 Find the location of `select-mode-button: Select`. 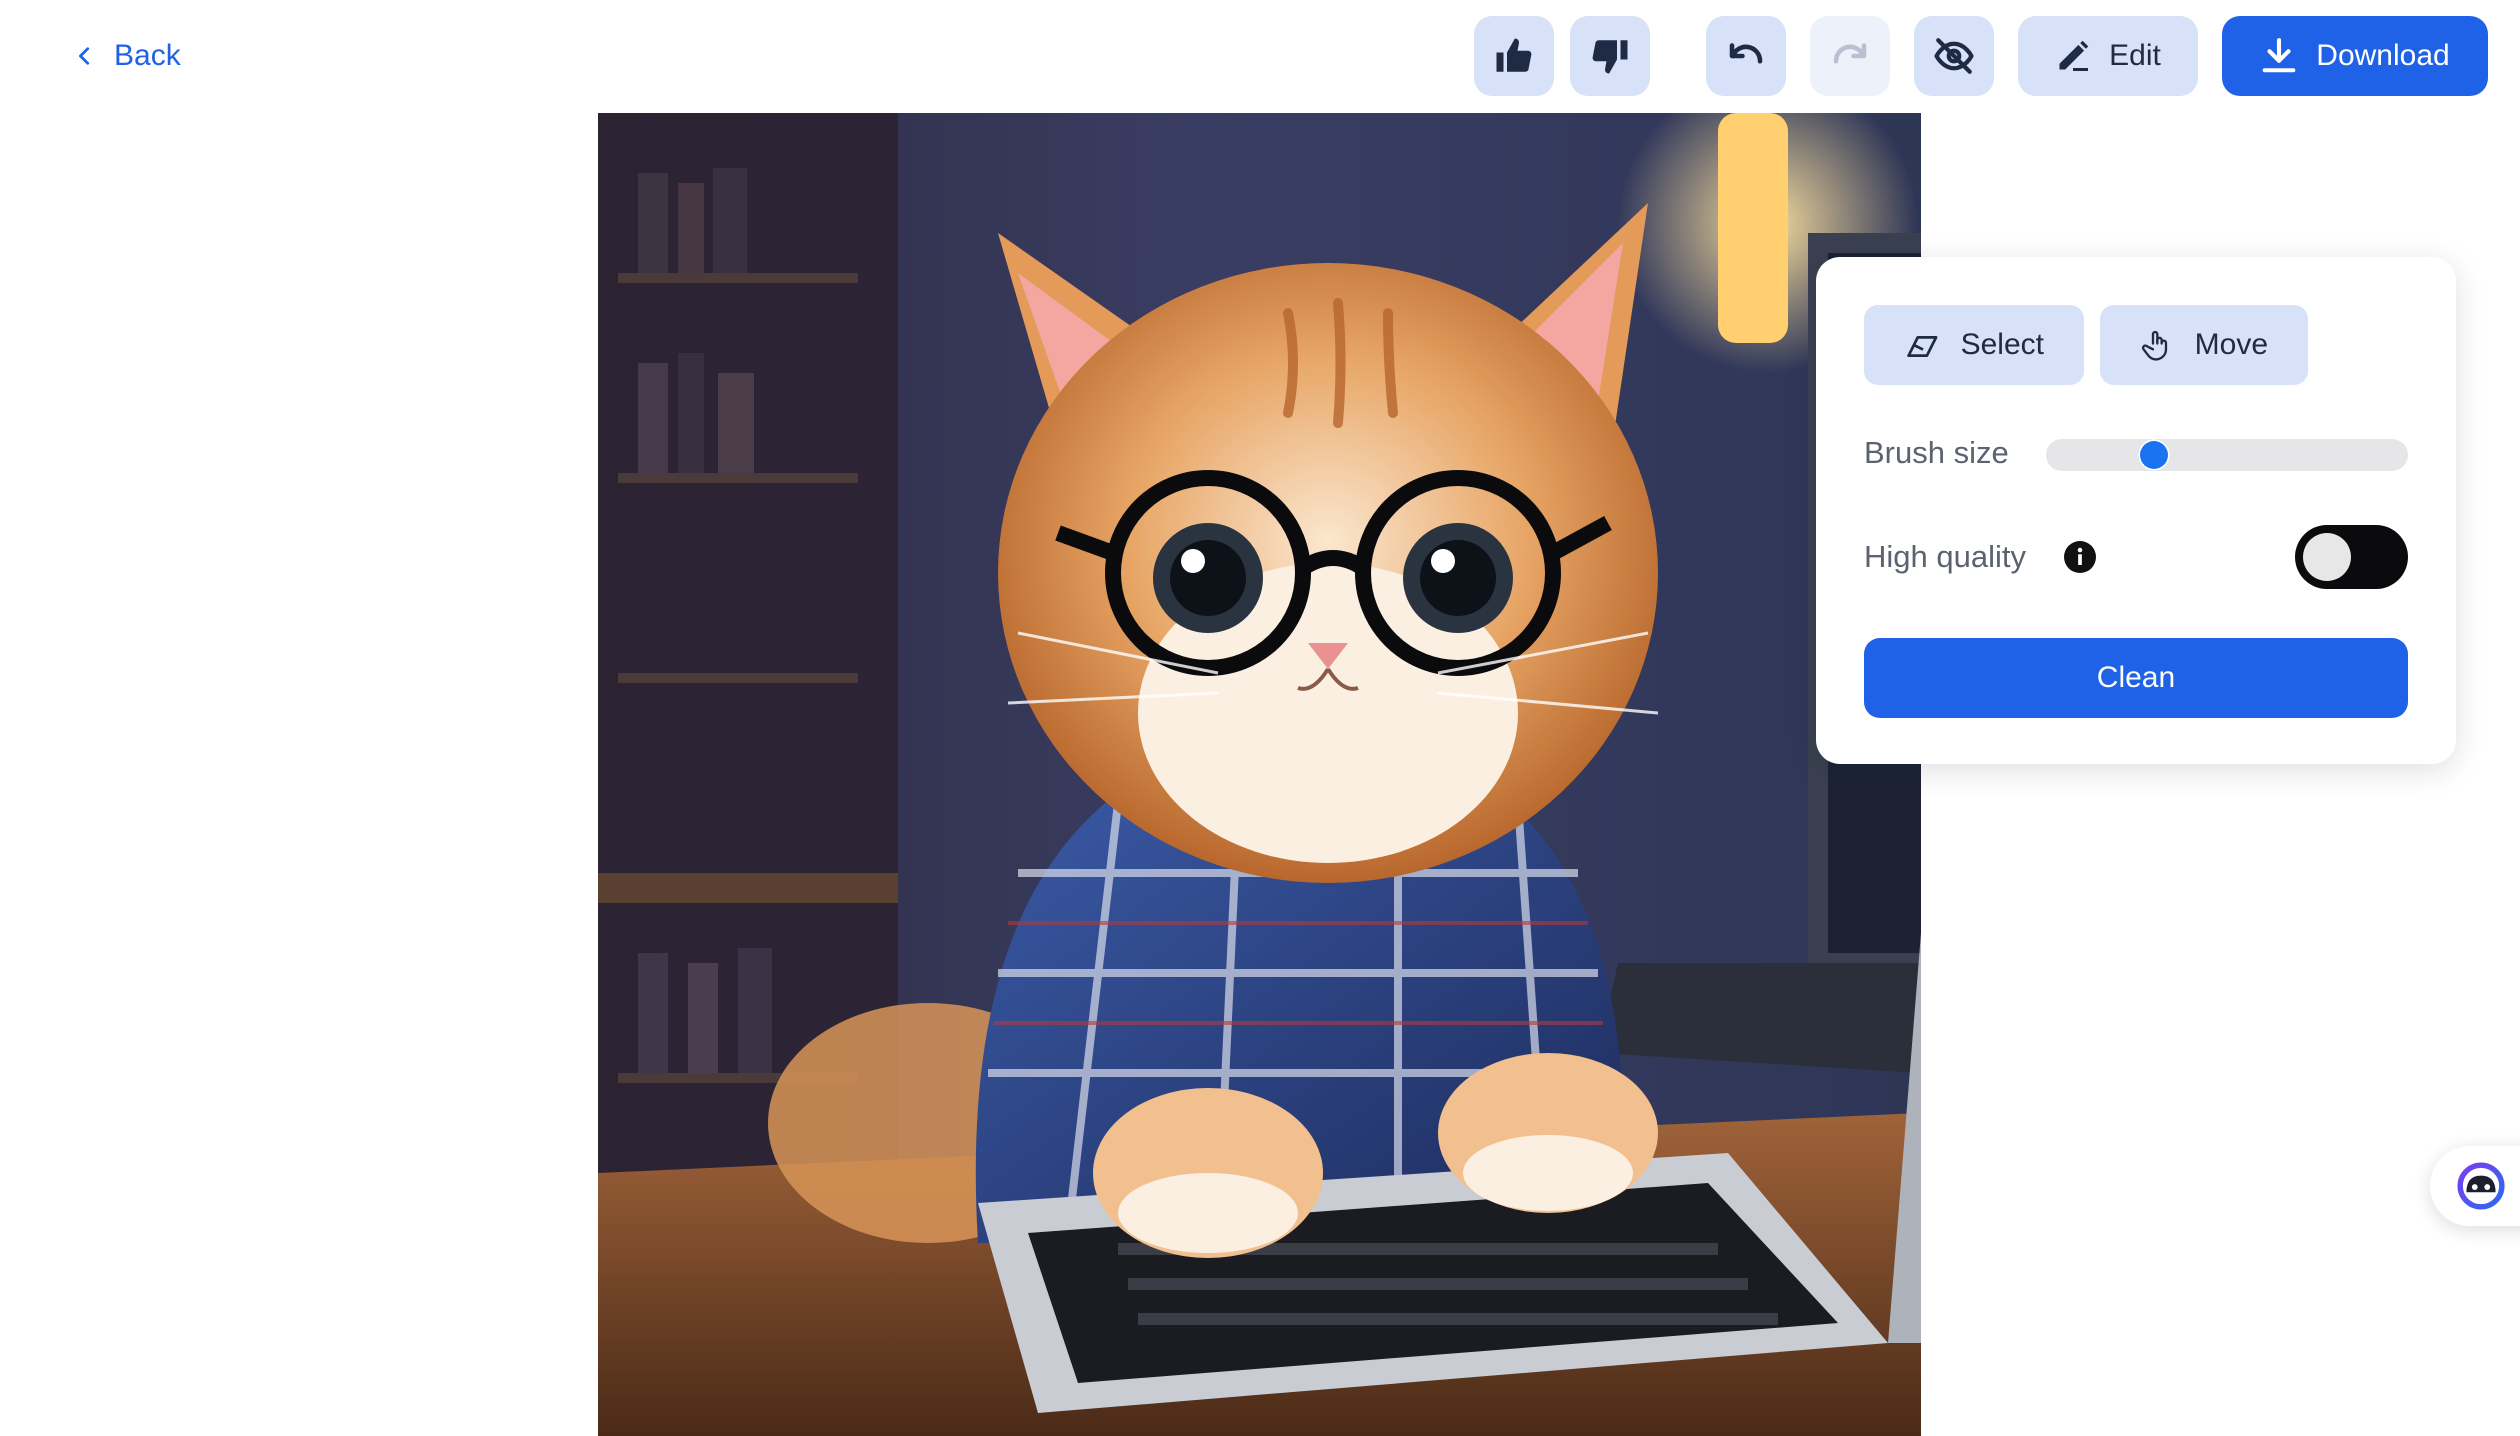

select-mode-button: Select is located at coordinates (1974, 345).